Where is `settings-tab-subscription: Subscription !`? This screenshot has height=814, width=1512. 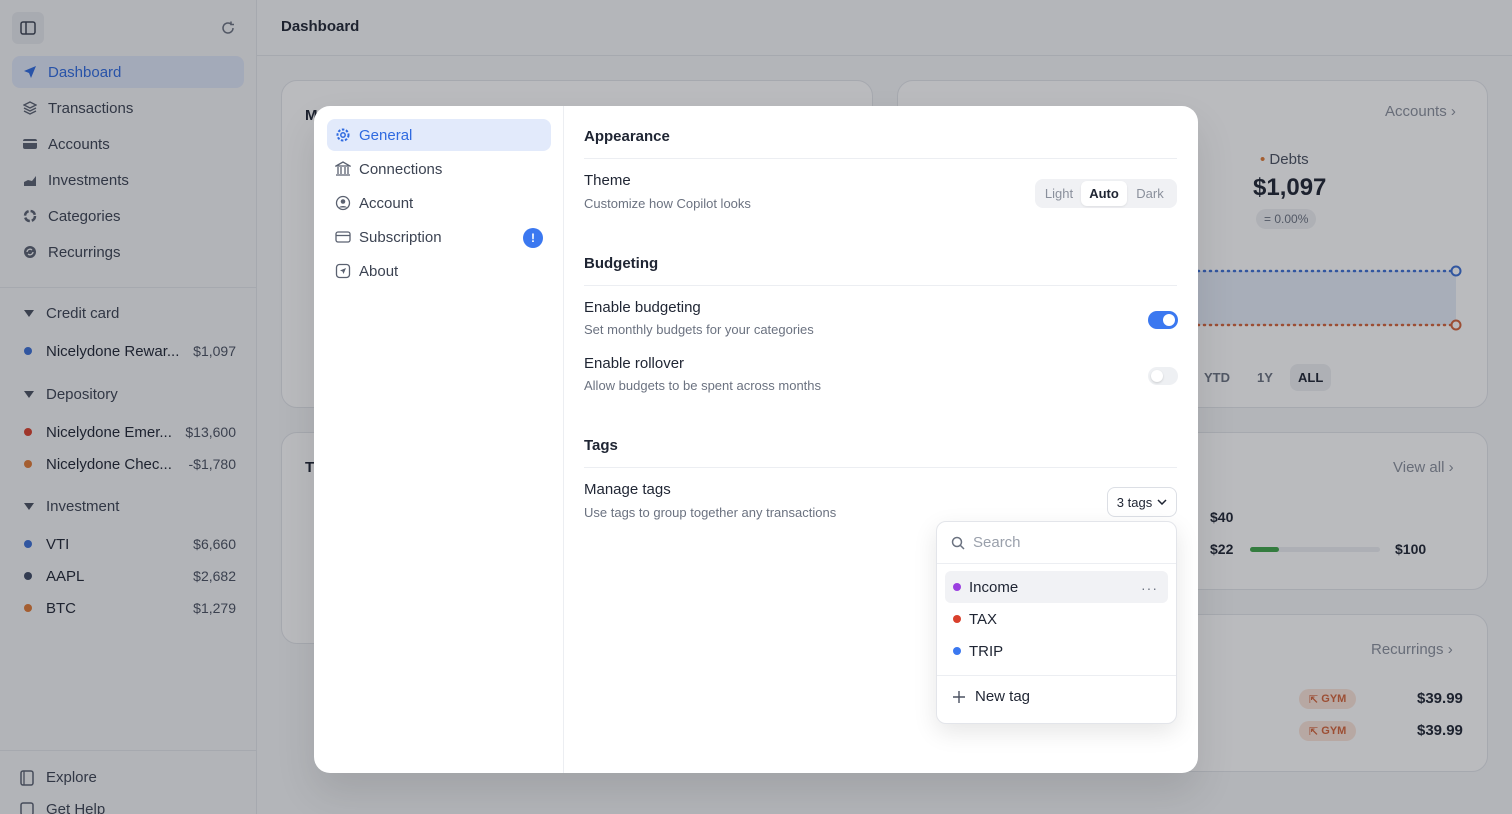 settings-tab-subscription: Subscription ! is located at coordinates (439, 237).